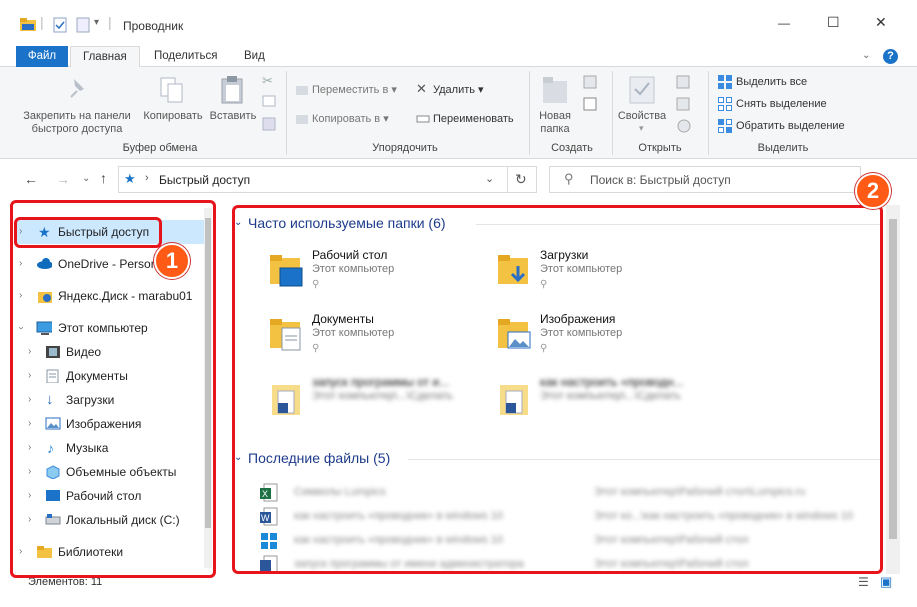  Describe the element at coordinates (886, 582) in the screenshot. I see `large-icons-view-icon: ▣` at that location.